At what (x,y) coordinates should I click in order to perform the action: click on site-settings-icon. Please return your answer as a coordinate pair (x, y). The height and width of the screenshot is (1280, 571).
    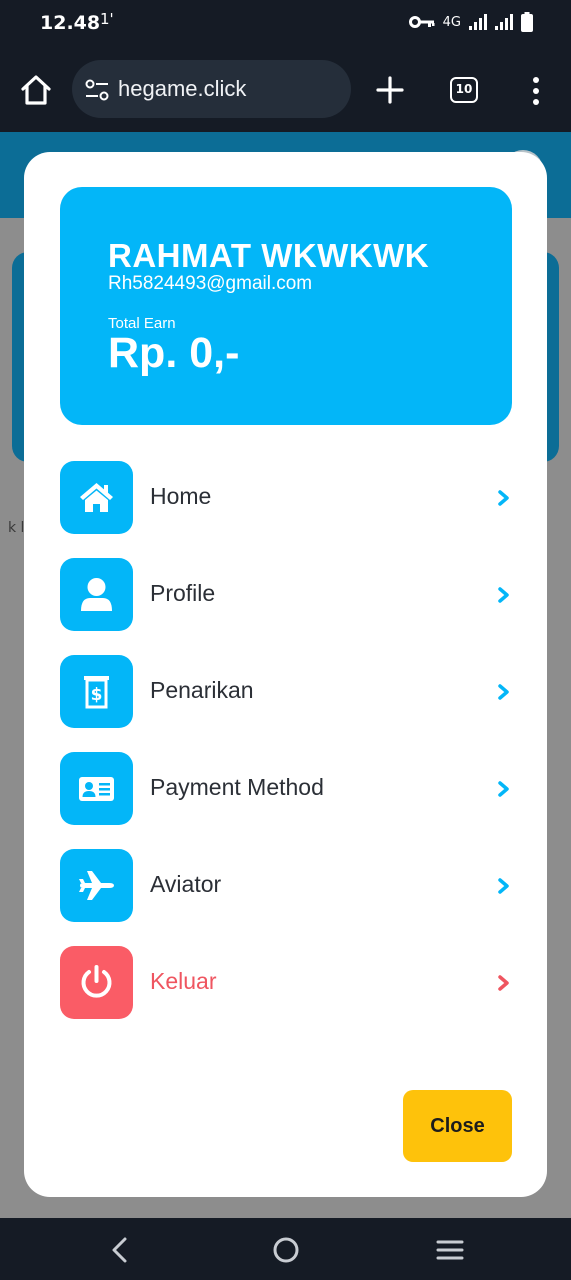
    Looking at the image, I should click on (97, 90).